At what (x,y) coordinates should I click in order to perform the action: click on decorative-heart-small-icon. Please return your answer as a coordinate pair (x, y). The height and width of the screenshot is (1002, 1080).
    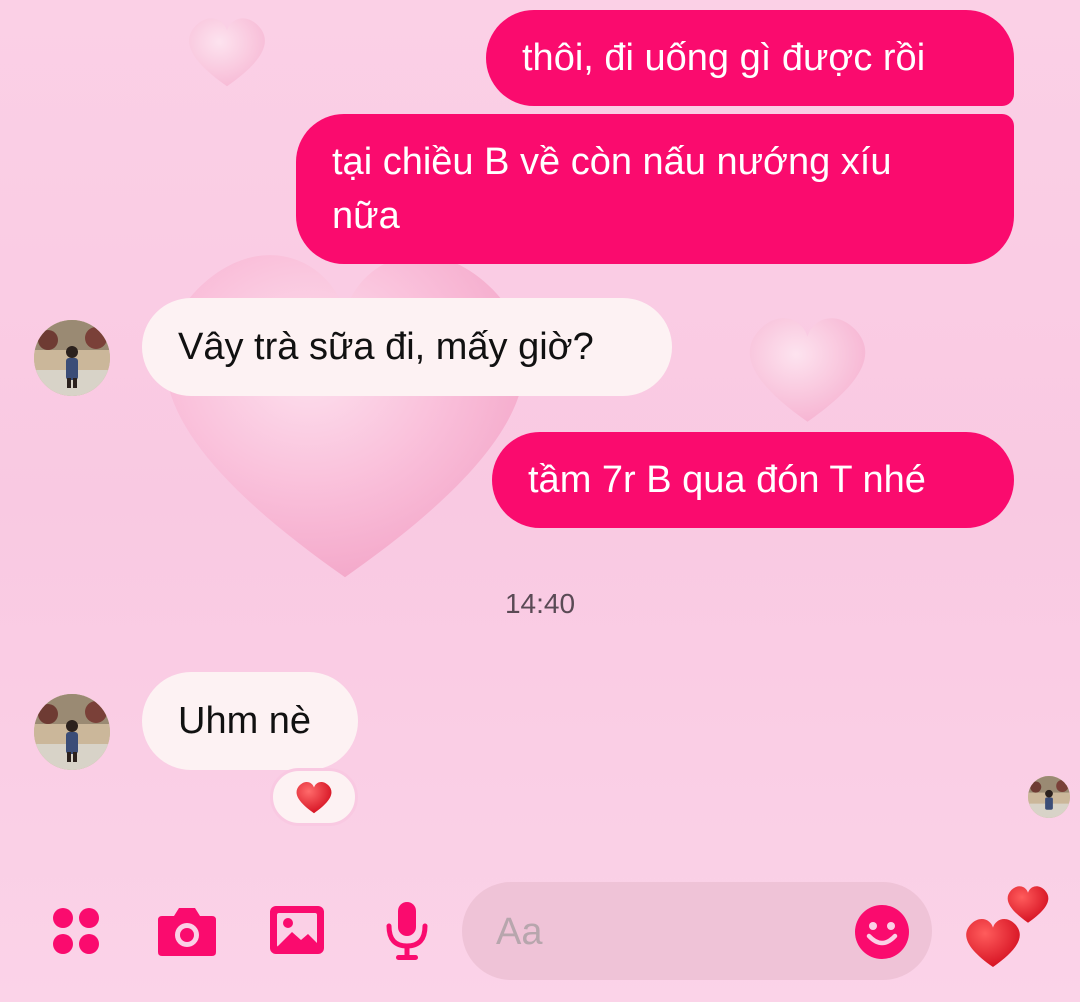
    Looking at the image, I should click on (227, 52).